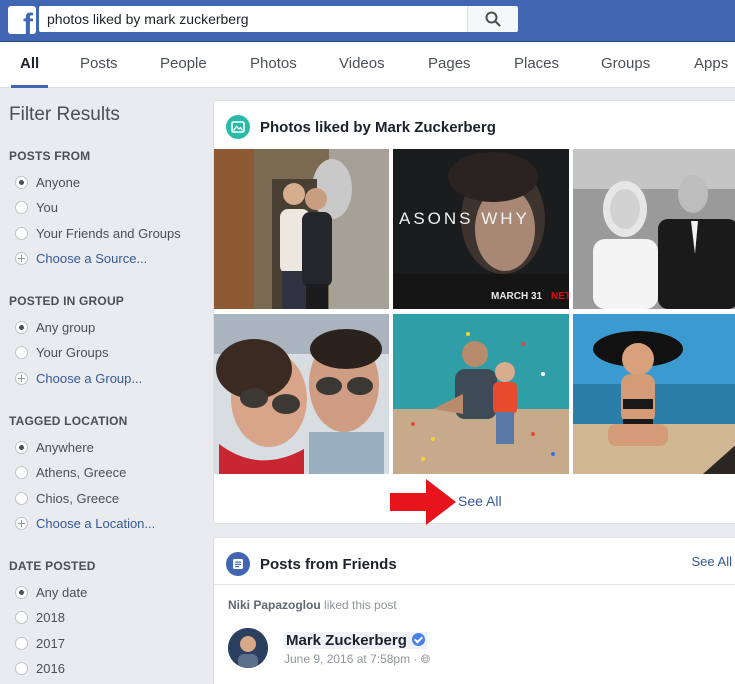  I want to click on filter-title: Filter Results, so click(64, 114).